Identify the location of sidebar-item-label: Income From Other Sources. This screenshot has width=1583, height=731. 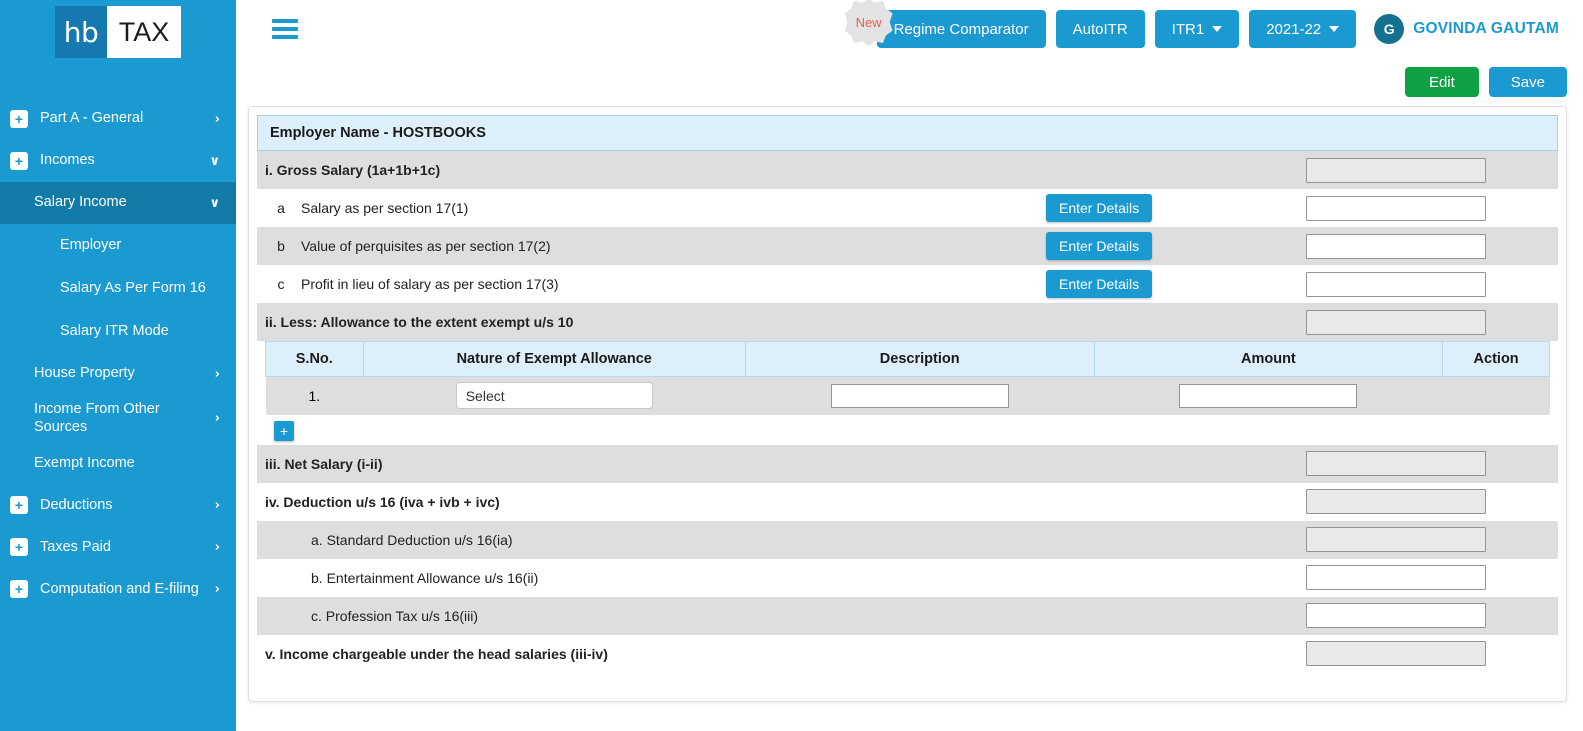
(97, 418).